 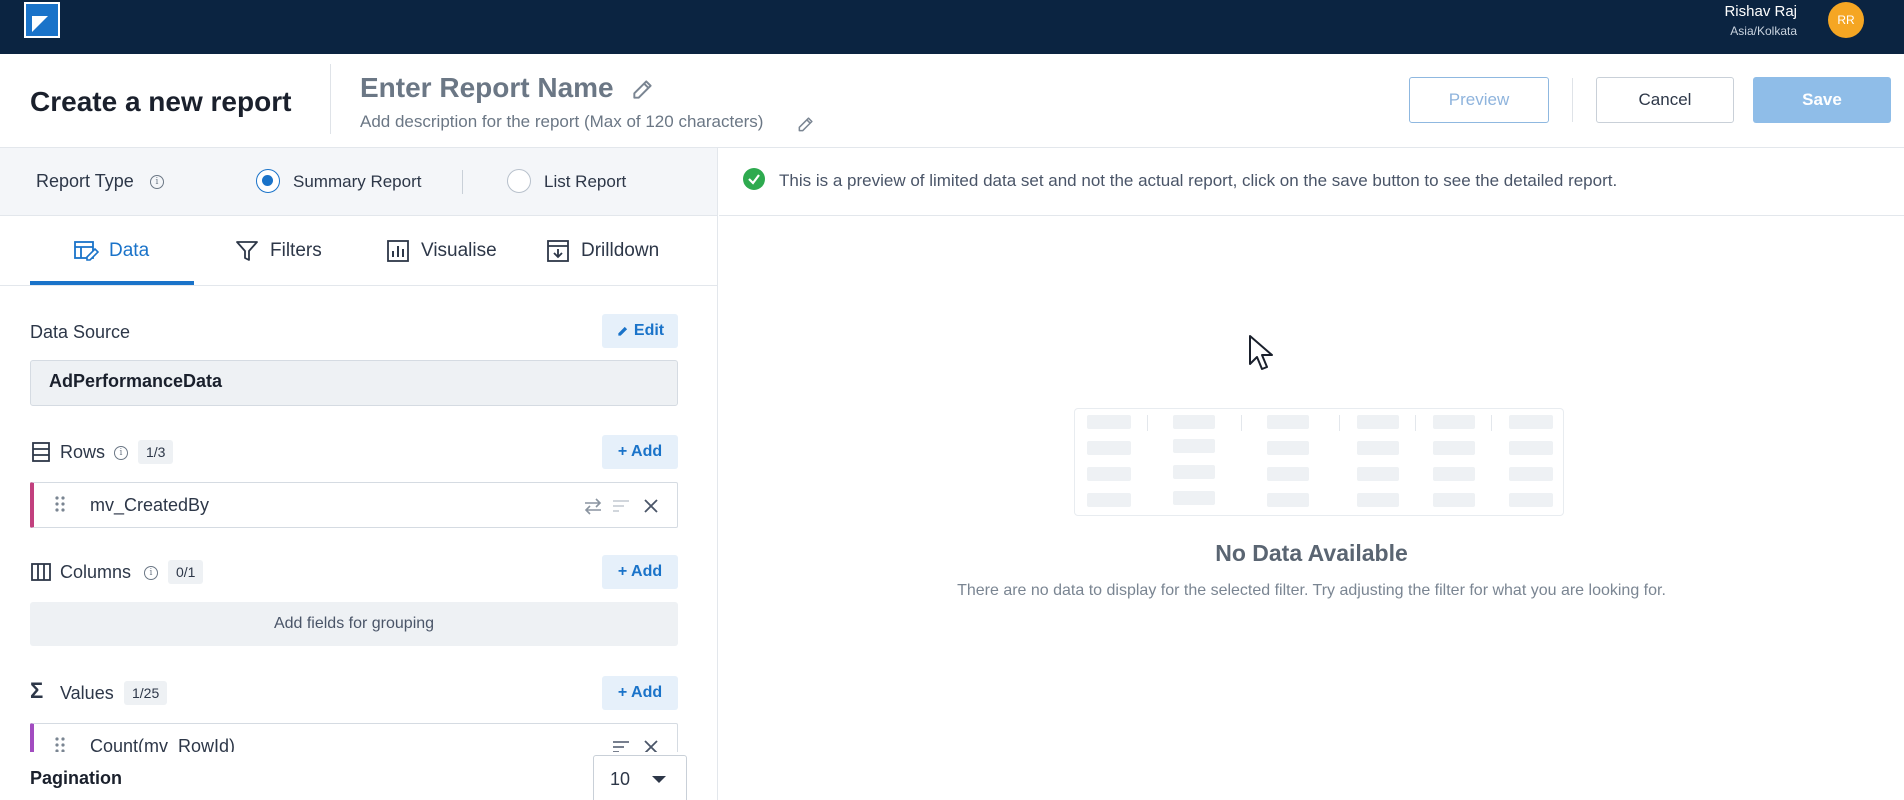 I want to click on add-column-button: + Add, so click(x=640, y=572).